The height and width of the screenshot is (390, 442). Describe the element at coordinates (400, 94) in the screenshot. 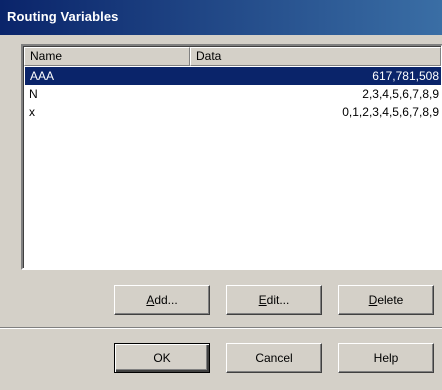

I see `variable-data: 2,3,4,5,6,7,8,9` at that location.